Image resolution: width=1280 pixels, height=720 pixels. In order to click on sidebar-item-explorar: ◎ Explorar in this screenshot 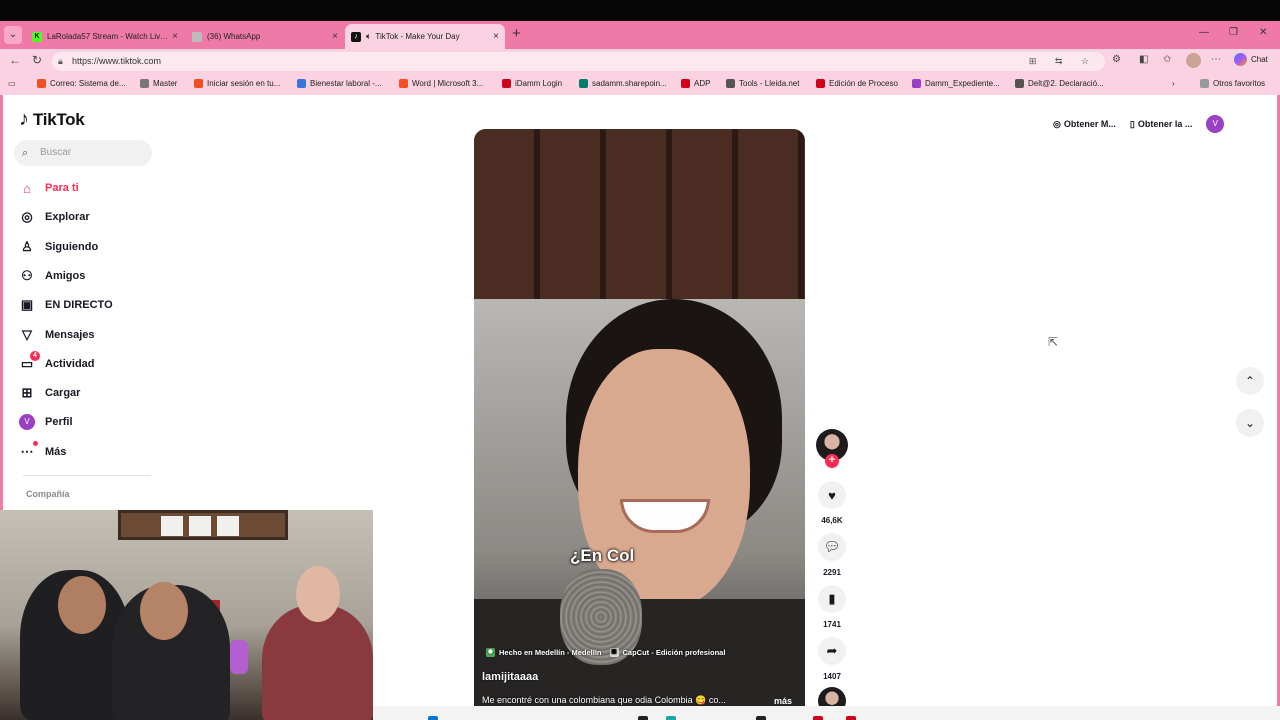, I will do `click(54, 217)`.